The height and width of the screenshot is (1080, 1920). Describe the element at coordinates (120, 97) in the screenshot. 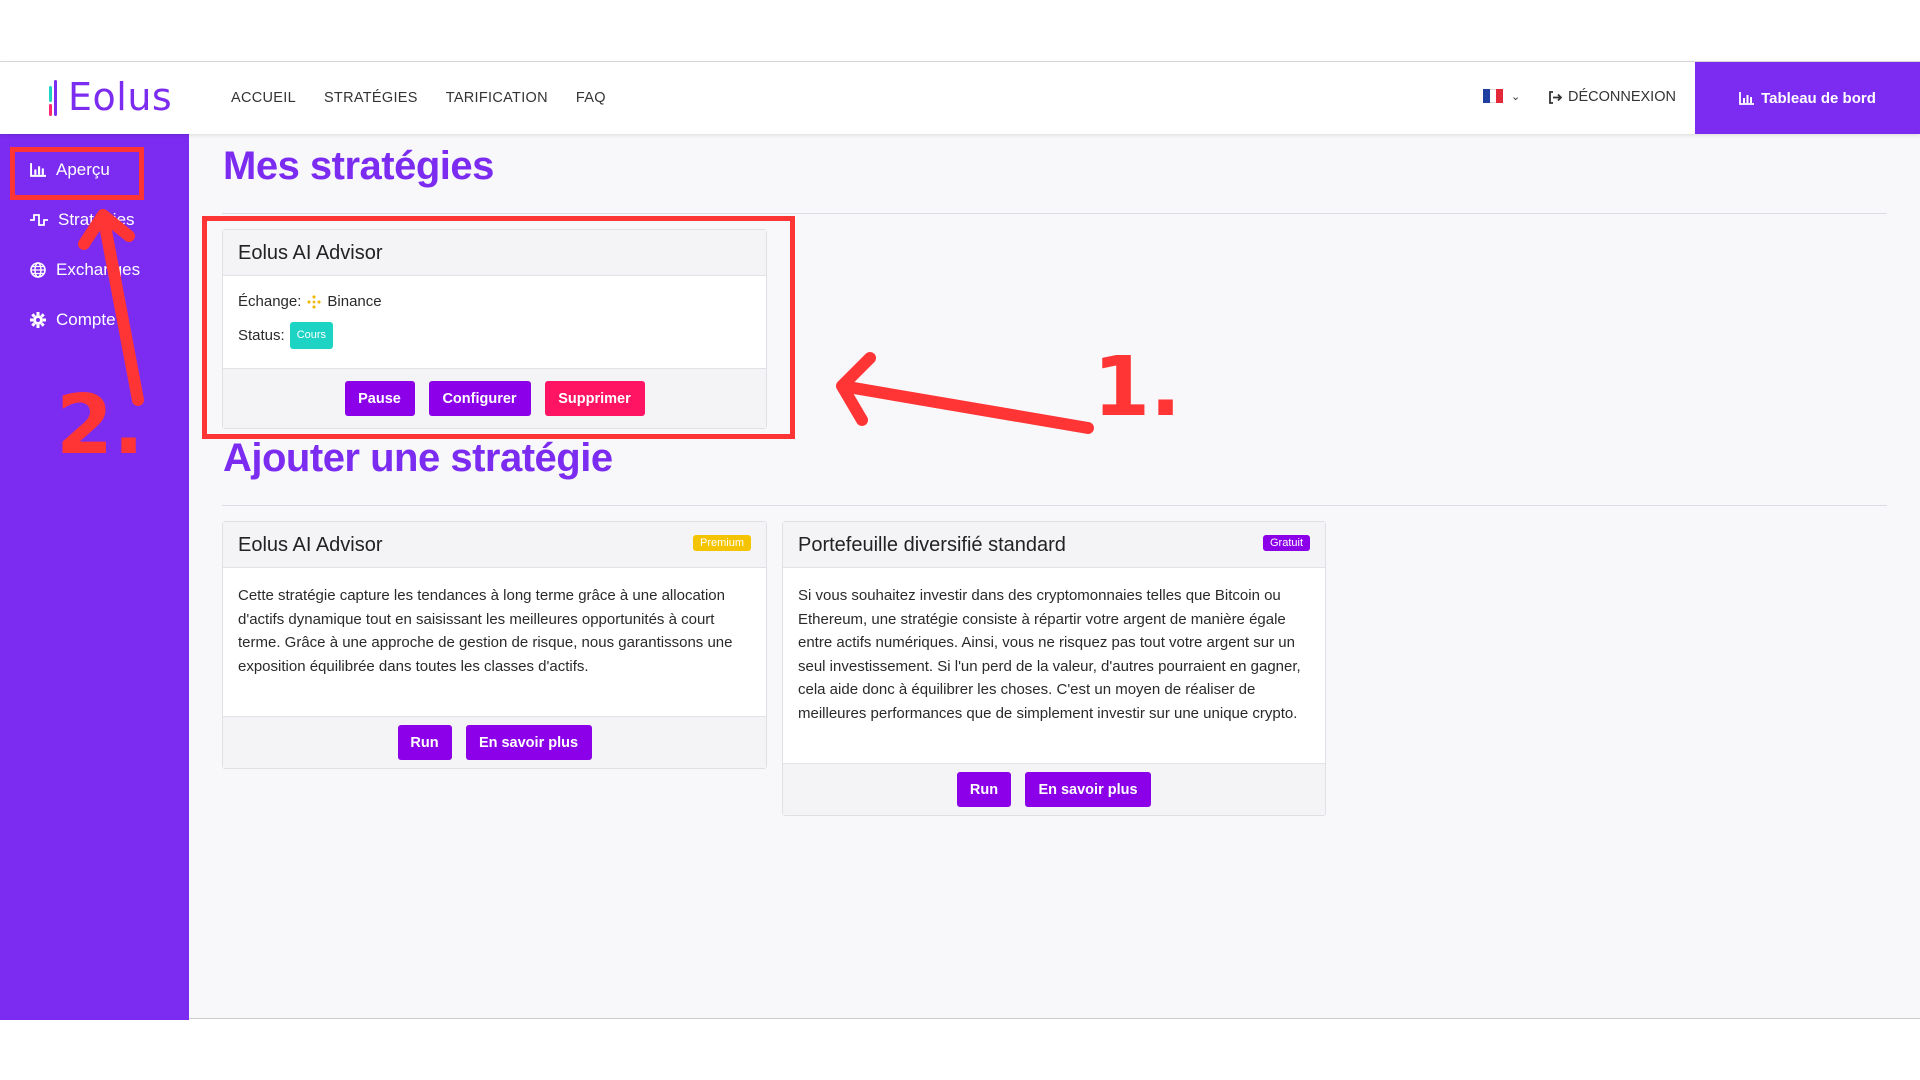

I see `brand-name: Eolus` at that location.